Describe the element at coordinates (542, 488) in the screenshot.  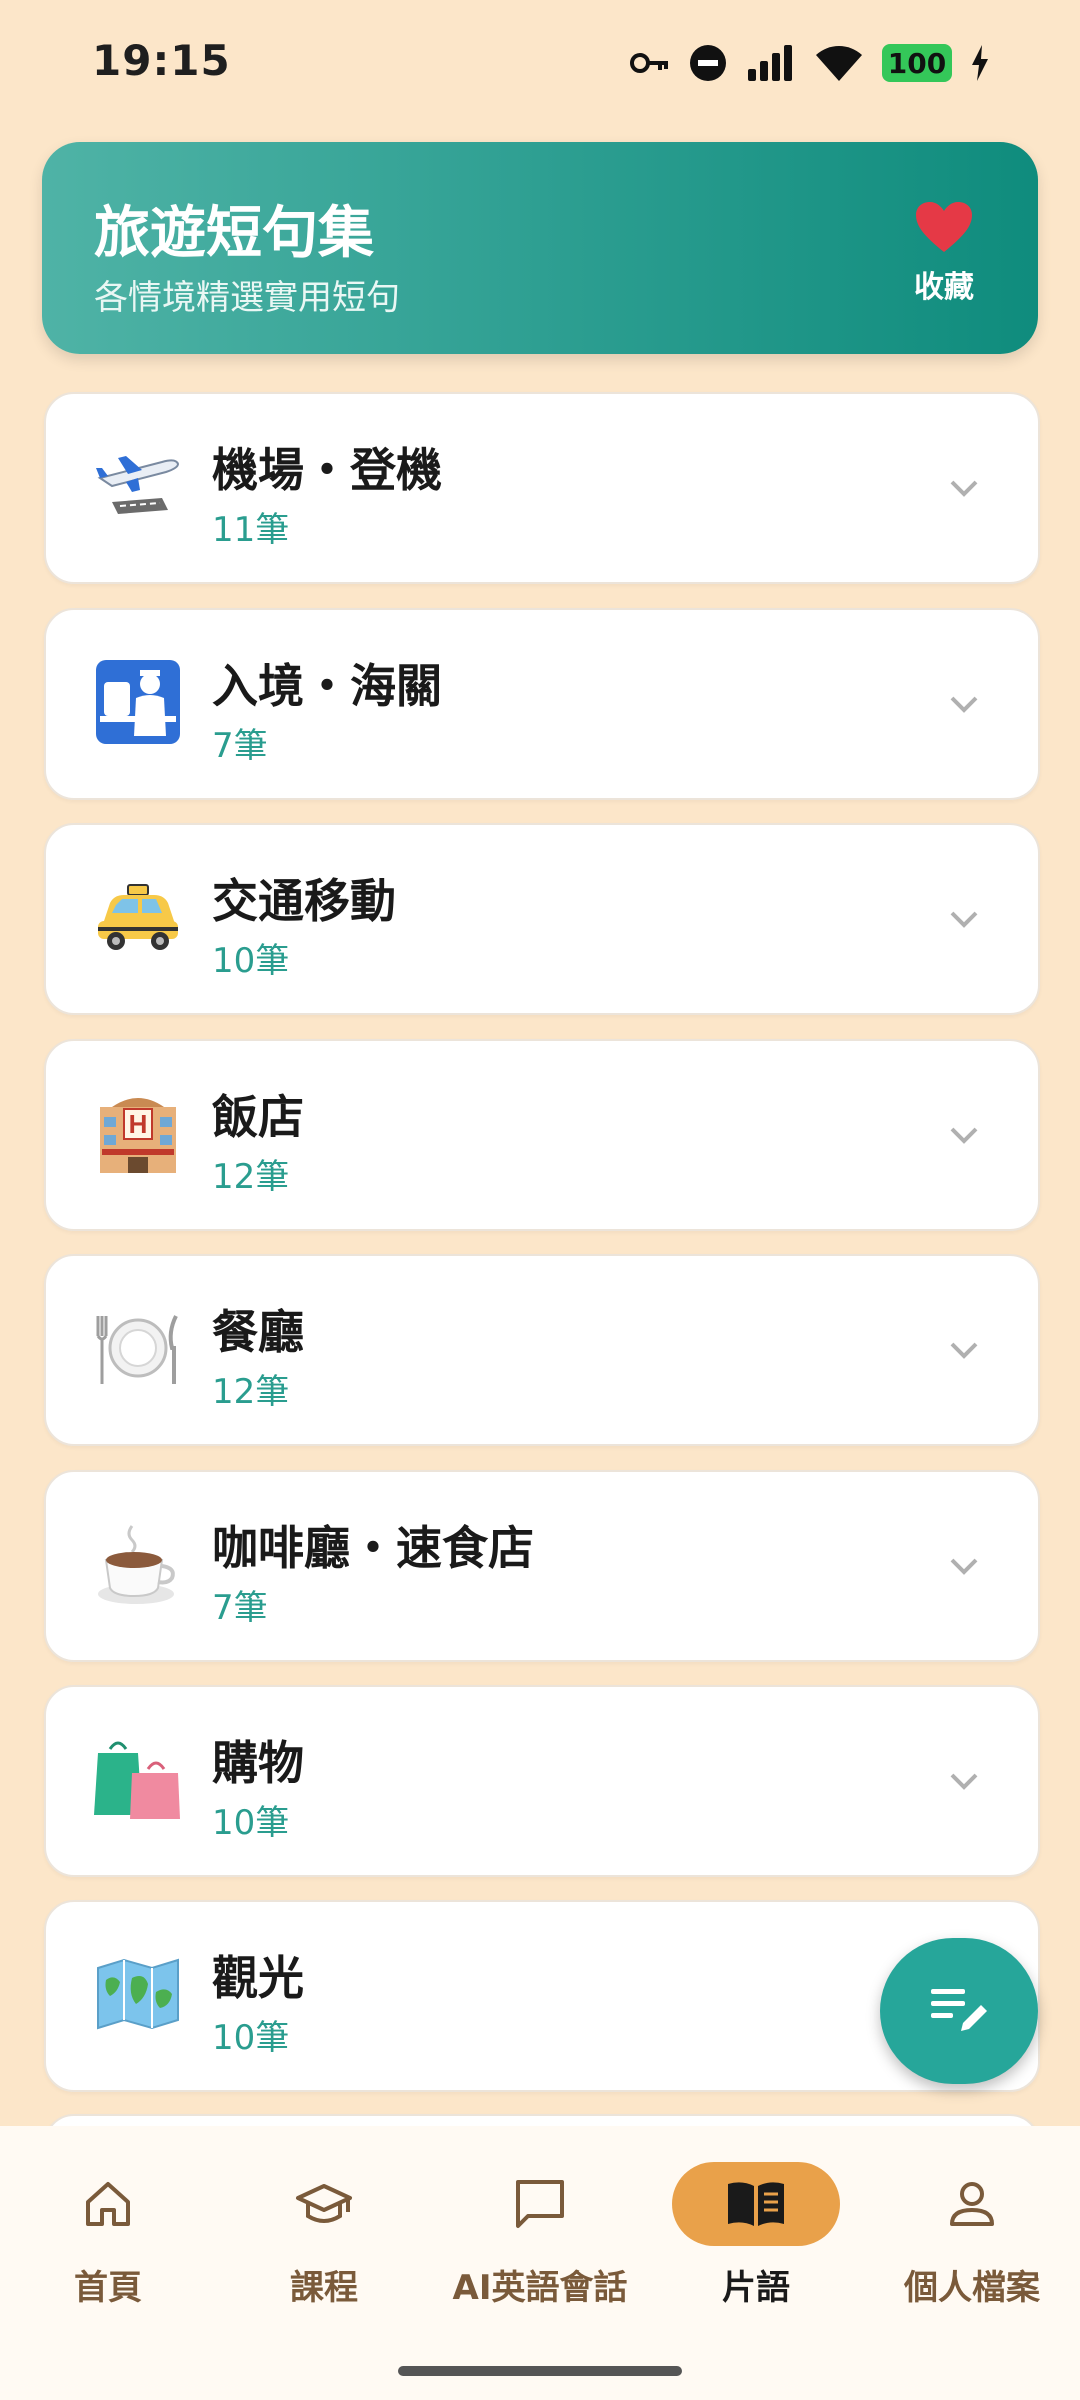
I see `category-item-airport: 機場・登機 11筆` at that location.